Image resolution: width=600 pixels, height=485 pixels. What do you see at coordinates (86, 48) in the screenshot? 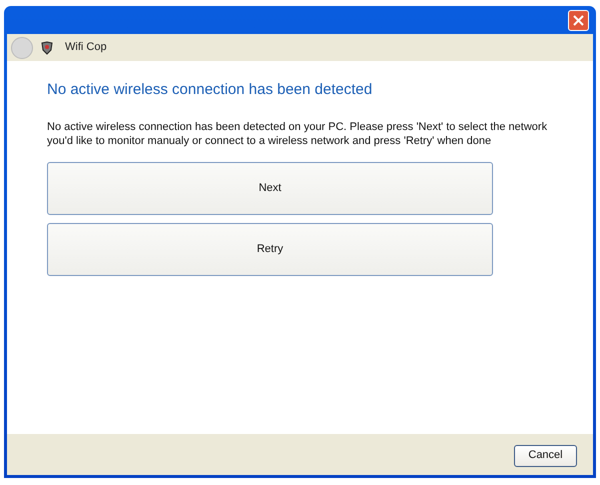
I see `window-title: Wifi Cop` at bounding box center [86, 48].